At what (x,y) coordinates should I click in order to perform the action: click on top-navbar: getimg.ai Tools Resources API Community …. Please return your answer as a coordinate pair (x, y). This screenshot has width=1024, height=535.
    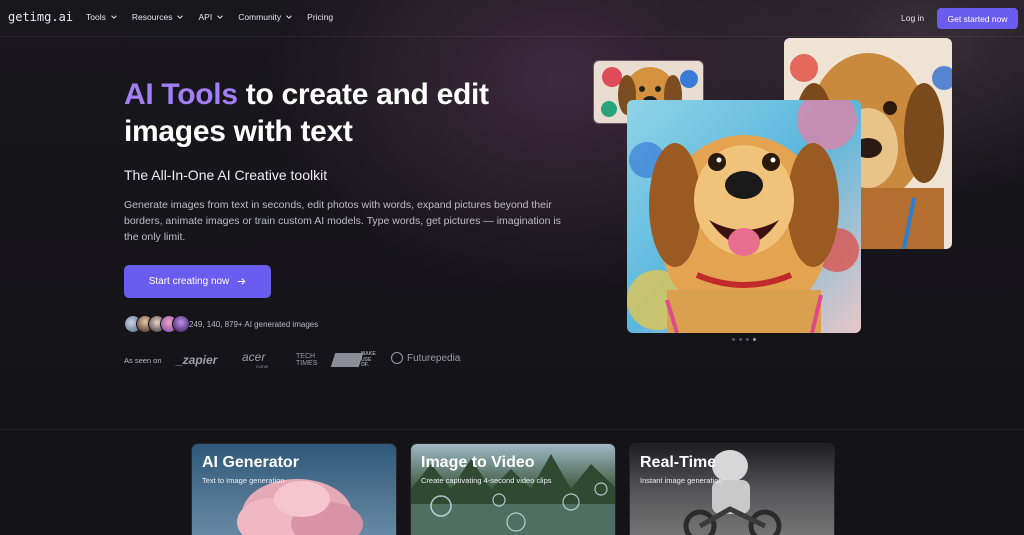
    Looking at the image, I should click on (512, 18).